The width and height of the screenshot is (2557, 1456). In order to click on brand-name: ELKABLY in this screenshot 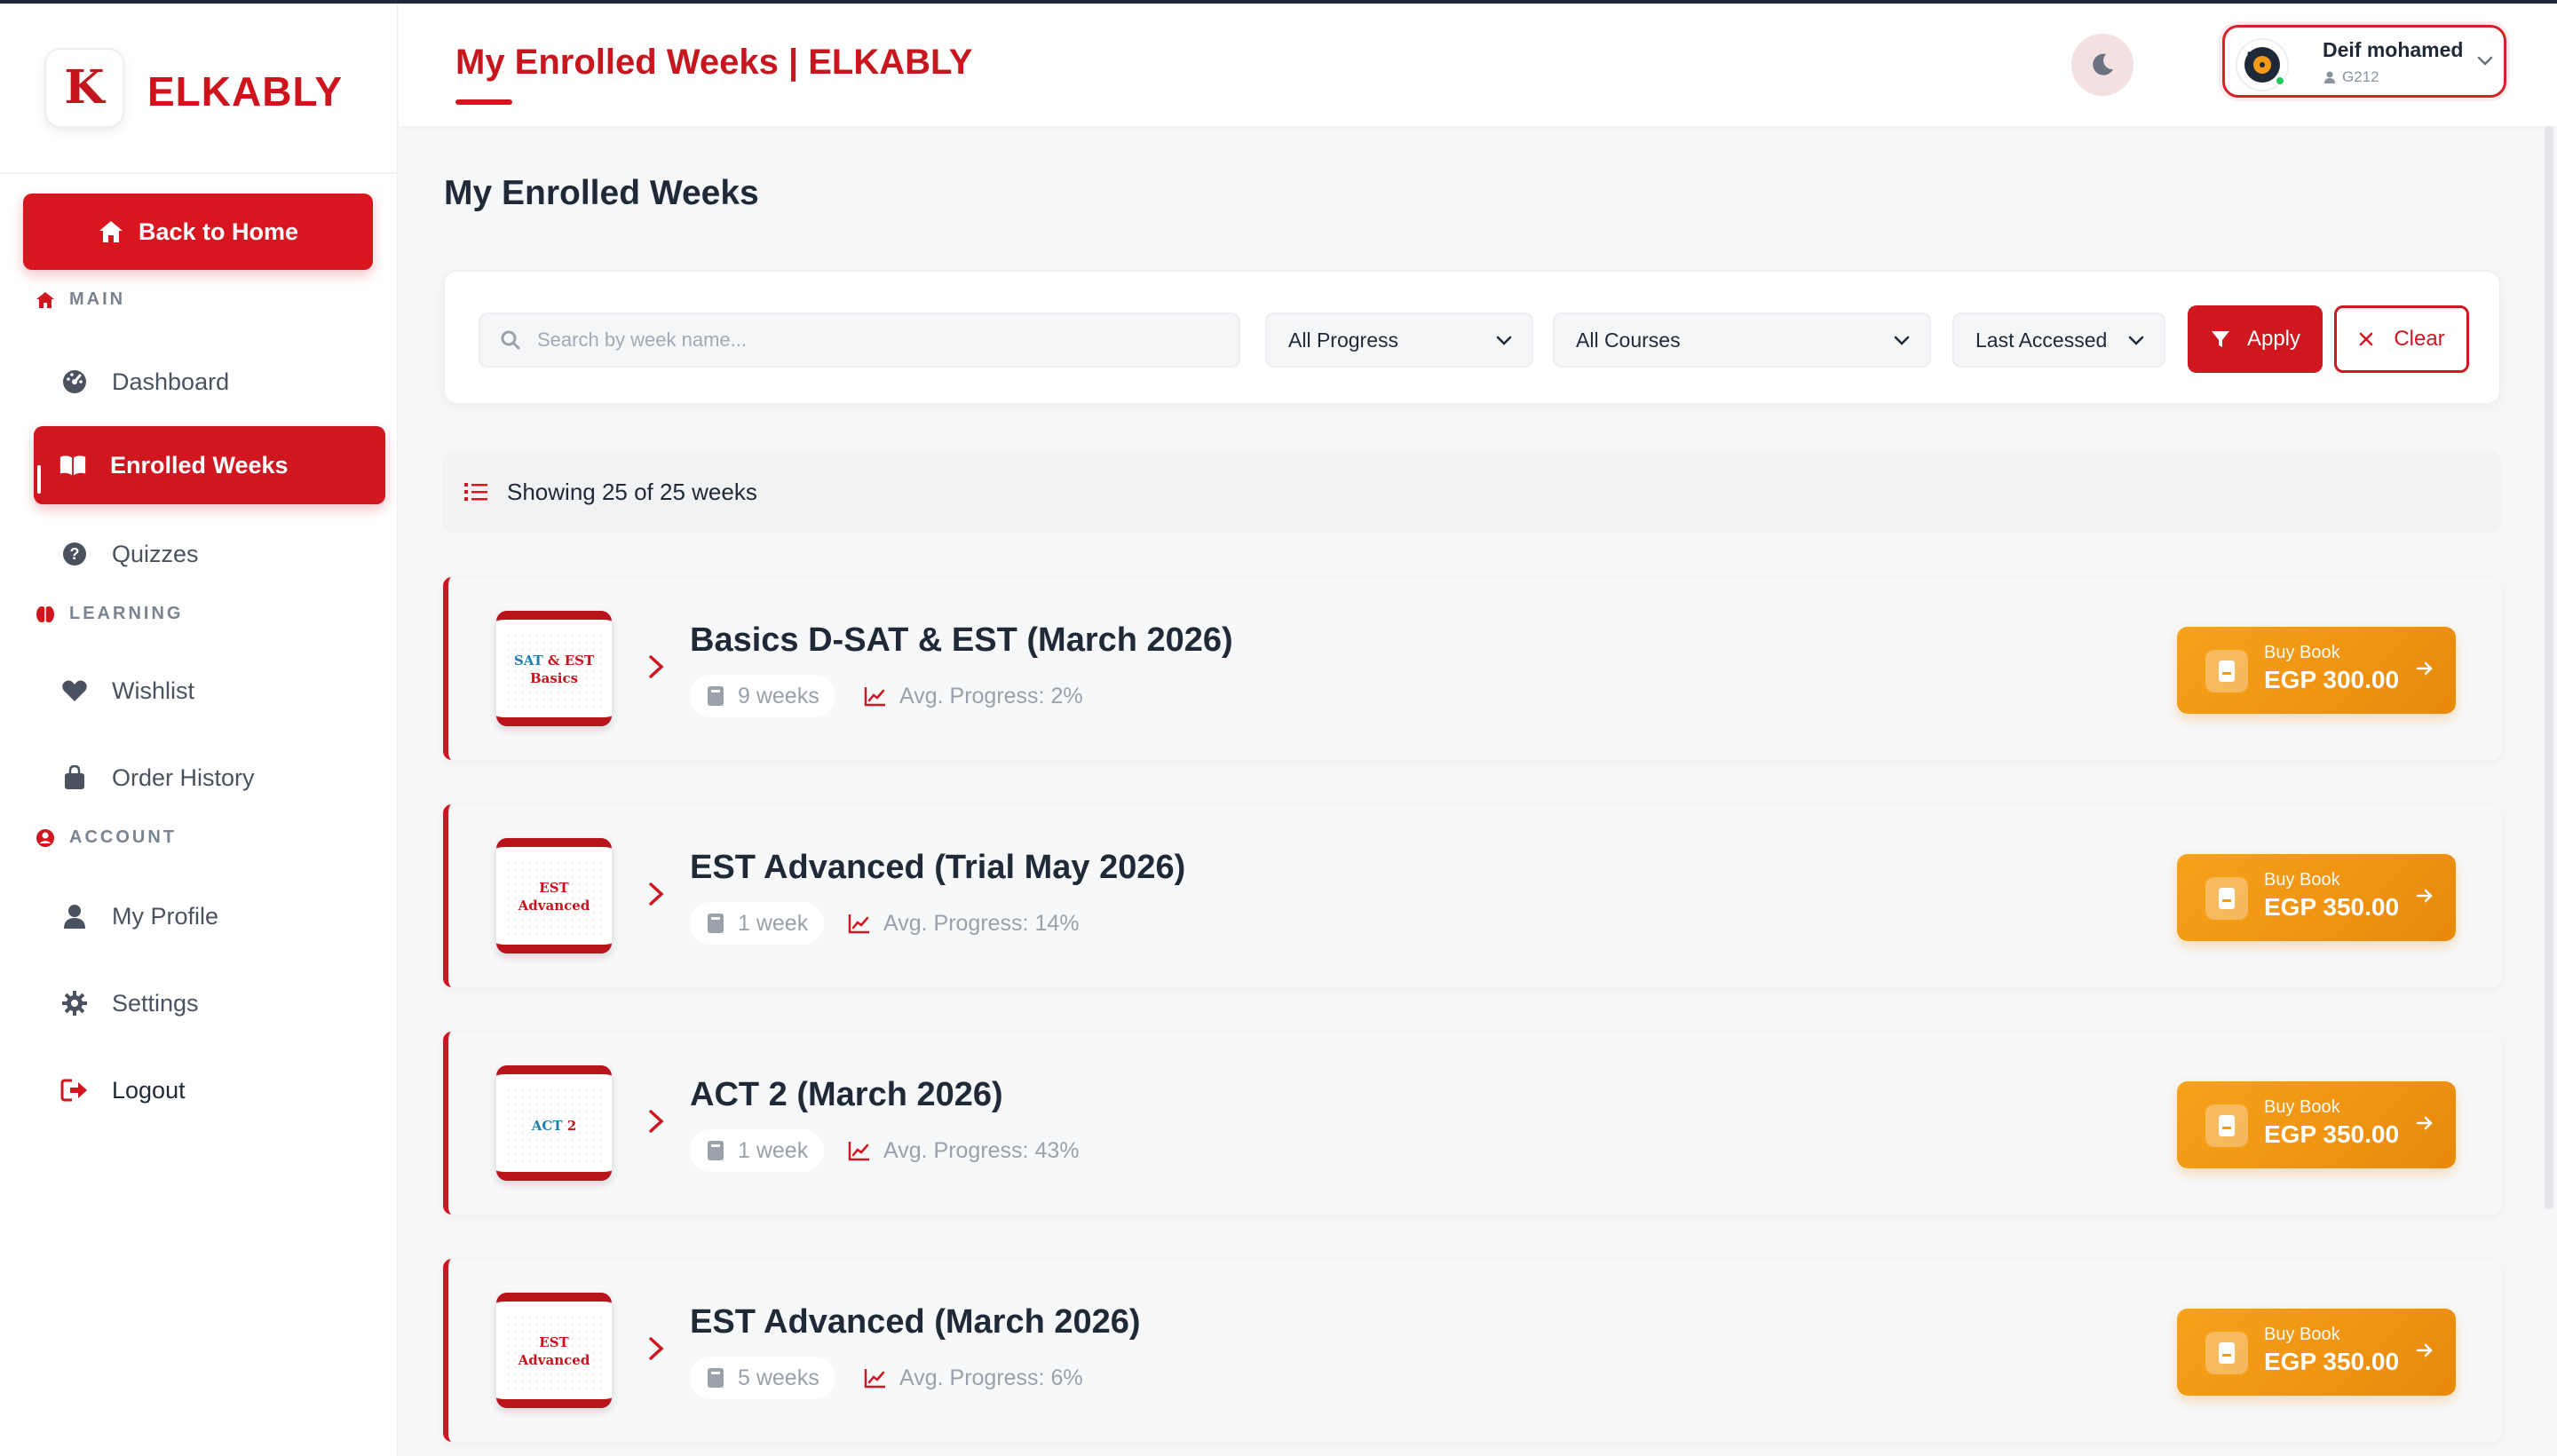, I will do `click(245, 91)`.